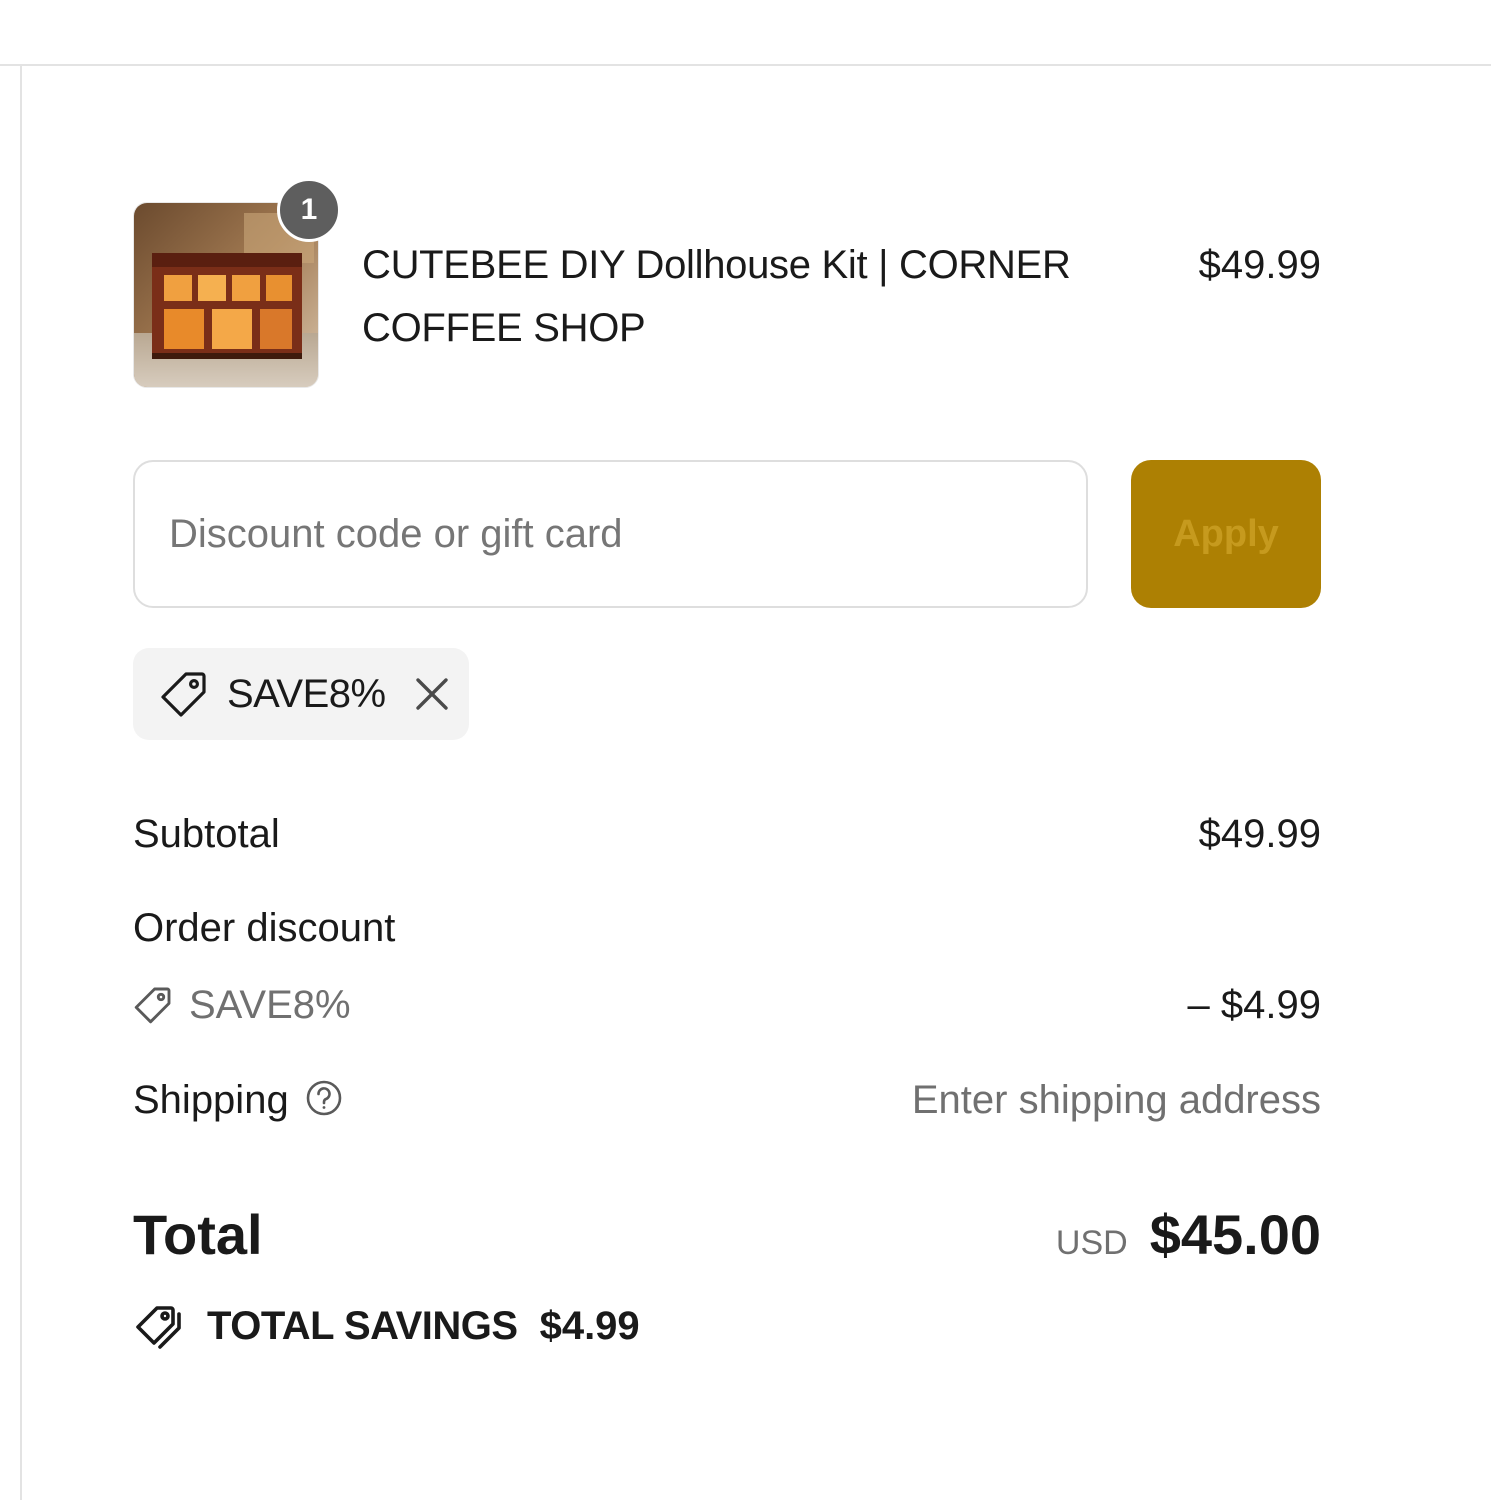  What do you see at coordinates (1116, 1100) in the screenshot?
I see `shipping-value: Enter shipping address` at bounding box center [1116, 1100].